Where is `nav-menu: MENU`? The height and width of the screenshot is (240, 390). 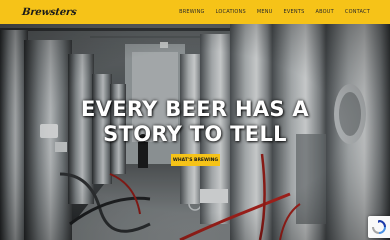 nav-menu: MENU is located at coordinates (265, 12).